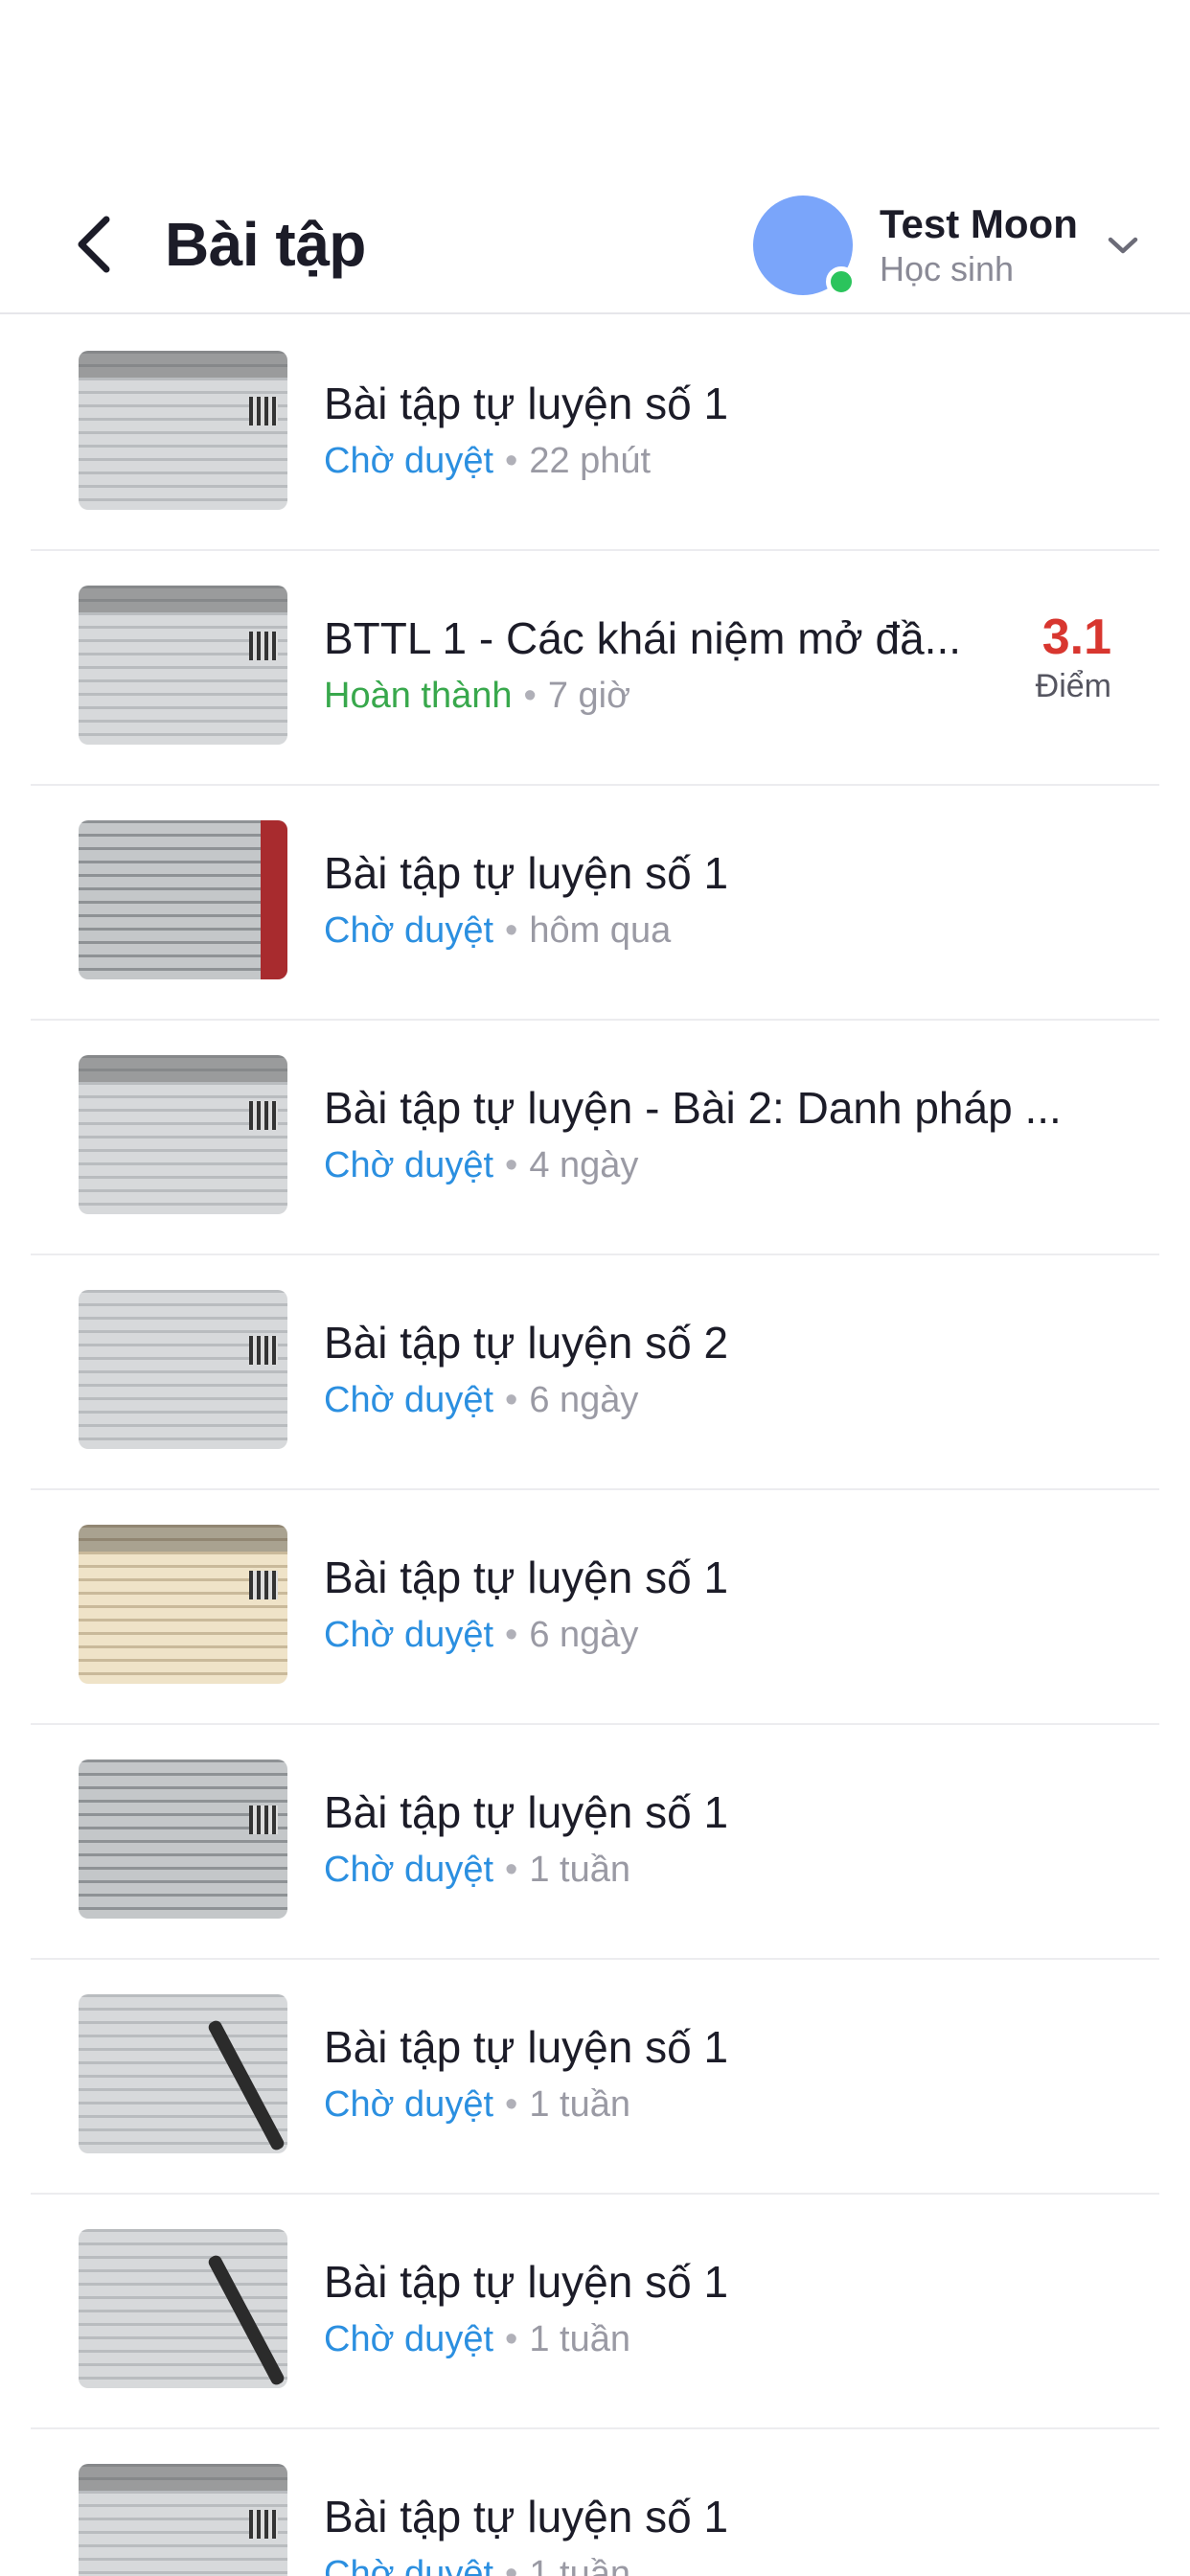 The image size is (1190, 2576). What do you see at coordinates (527, 1343) in the screenshot?
I see `assignment-title: Bài tập tự luyện số 2` at bounding box center [527, 1343].